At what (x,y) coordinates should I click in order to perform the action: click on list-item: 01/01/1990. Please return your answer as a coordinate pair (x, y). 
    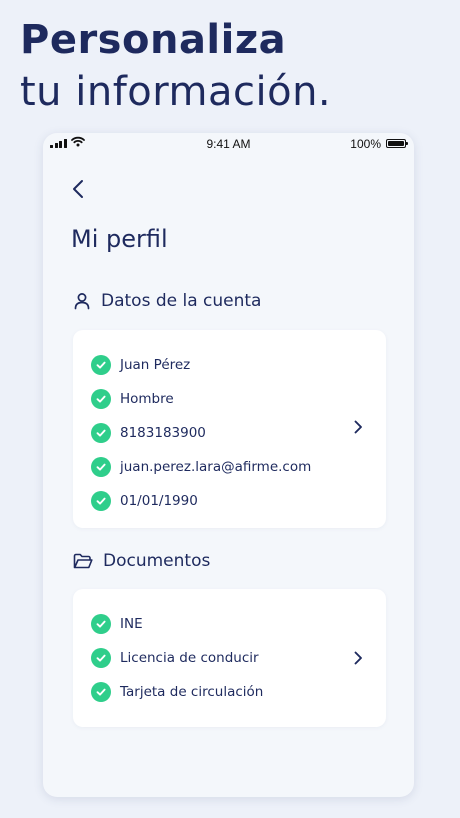
    Looking at the image, I should click on (201, 501).